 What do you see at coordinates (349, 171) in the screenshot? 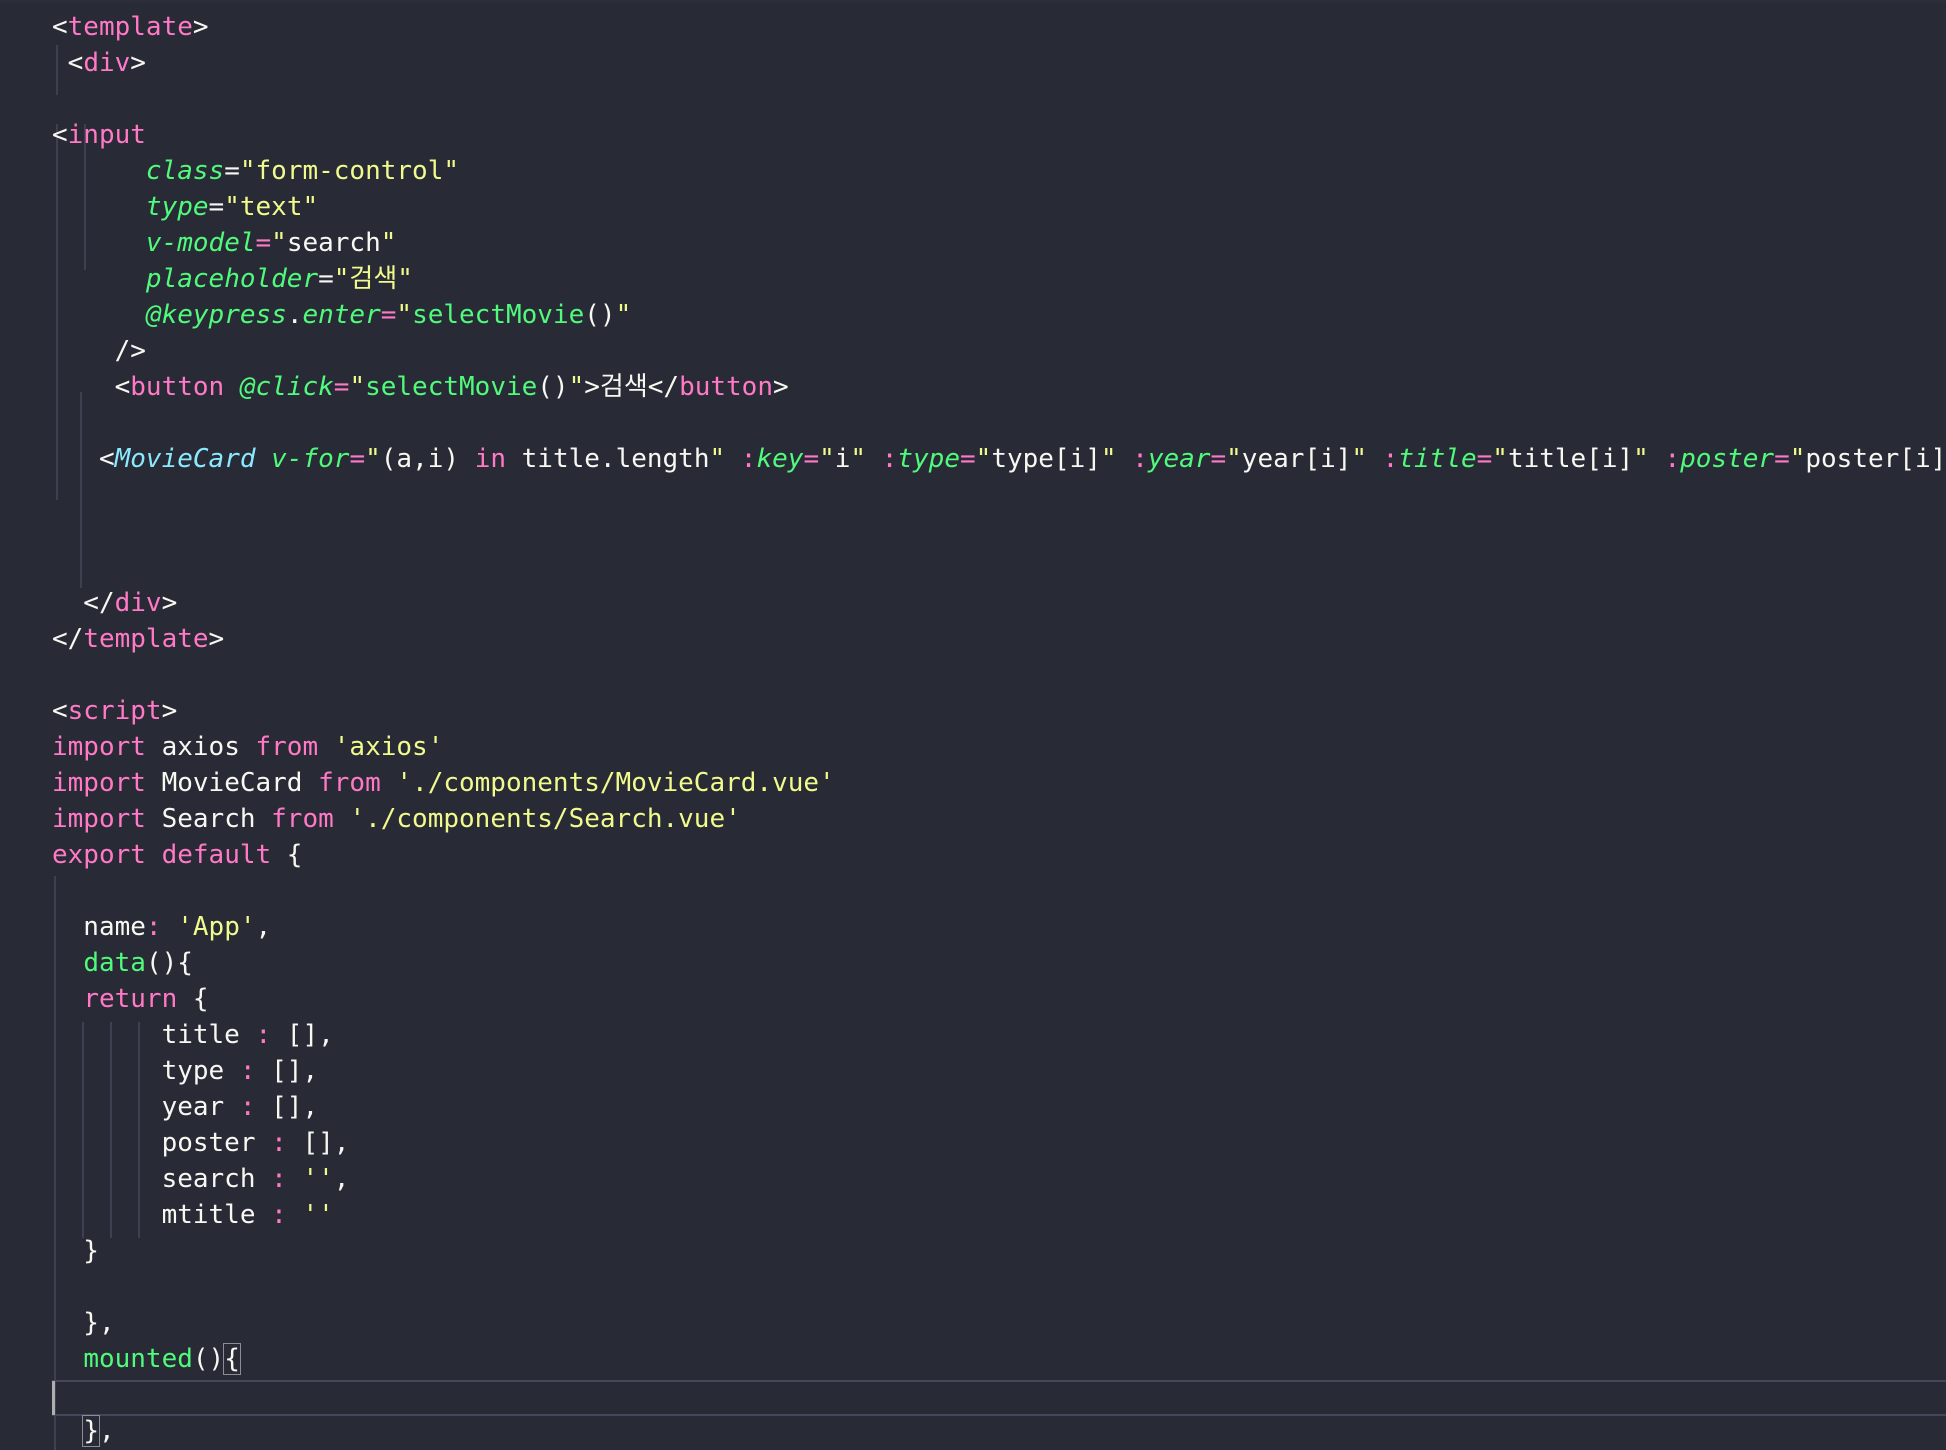
I see `code-token: "form-control"` at bounding box center [349, 171].